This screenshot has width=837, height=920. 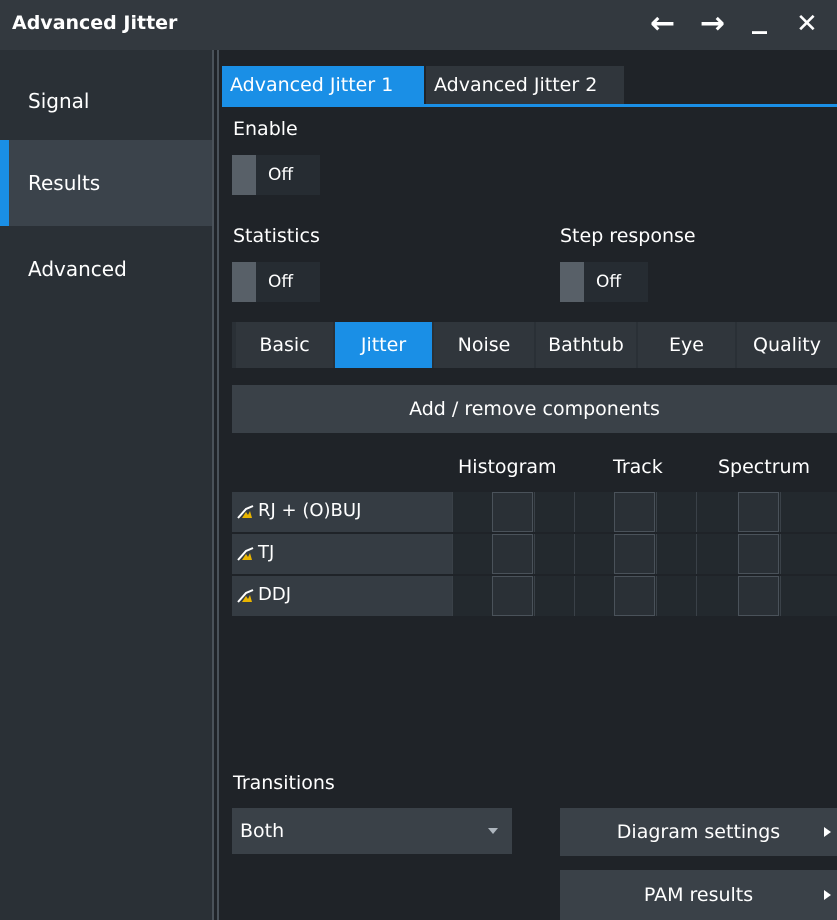 I want to click on column-header-track: Track, so click(x=638, y=467).